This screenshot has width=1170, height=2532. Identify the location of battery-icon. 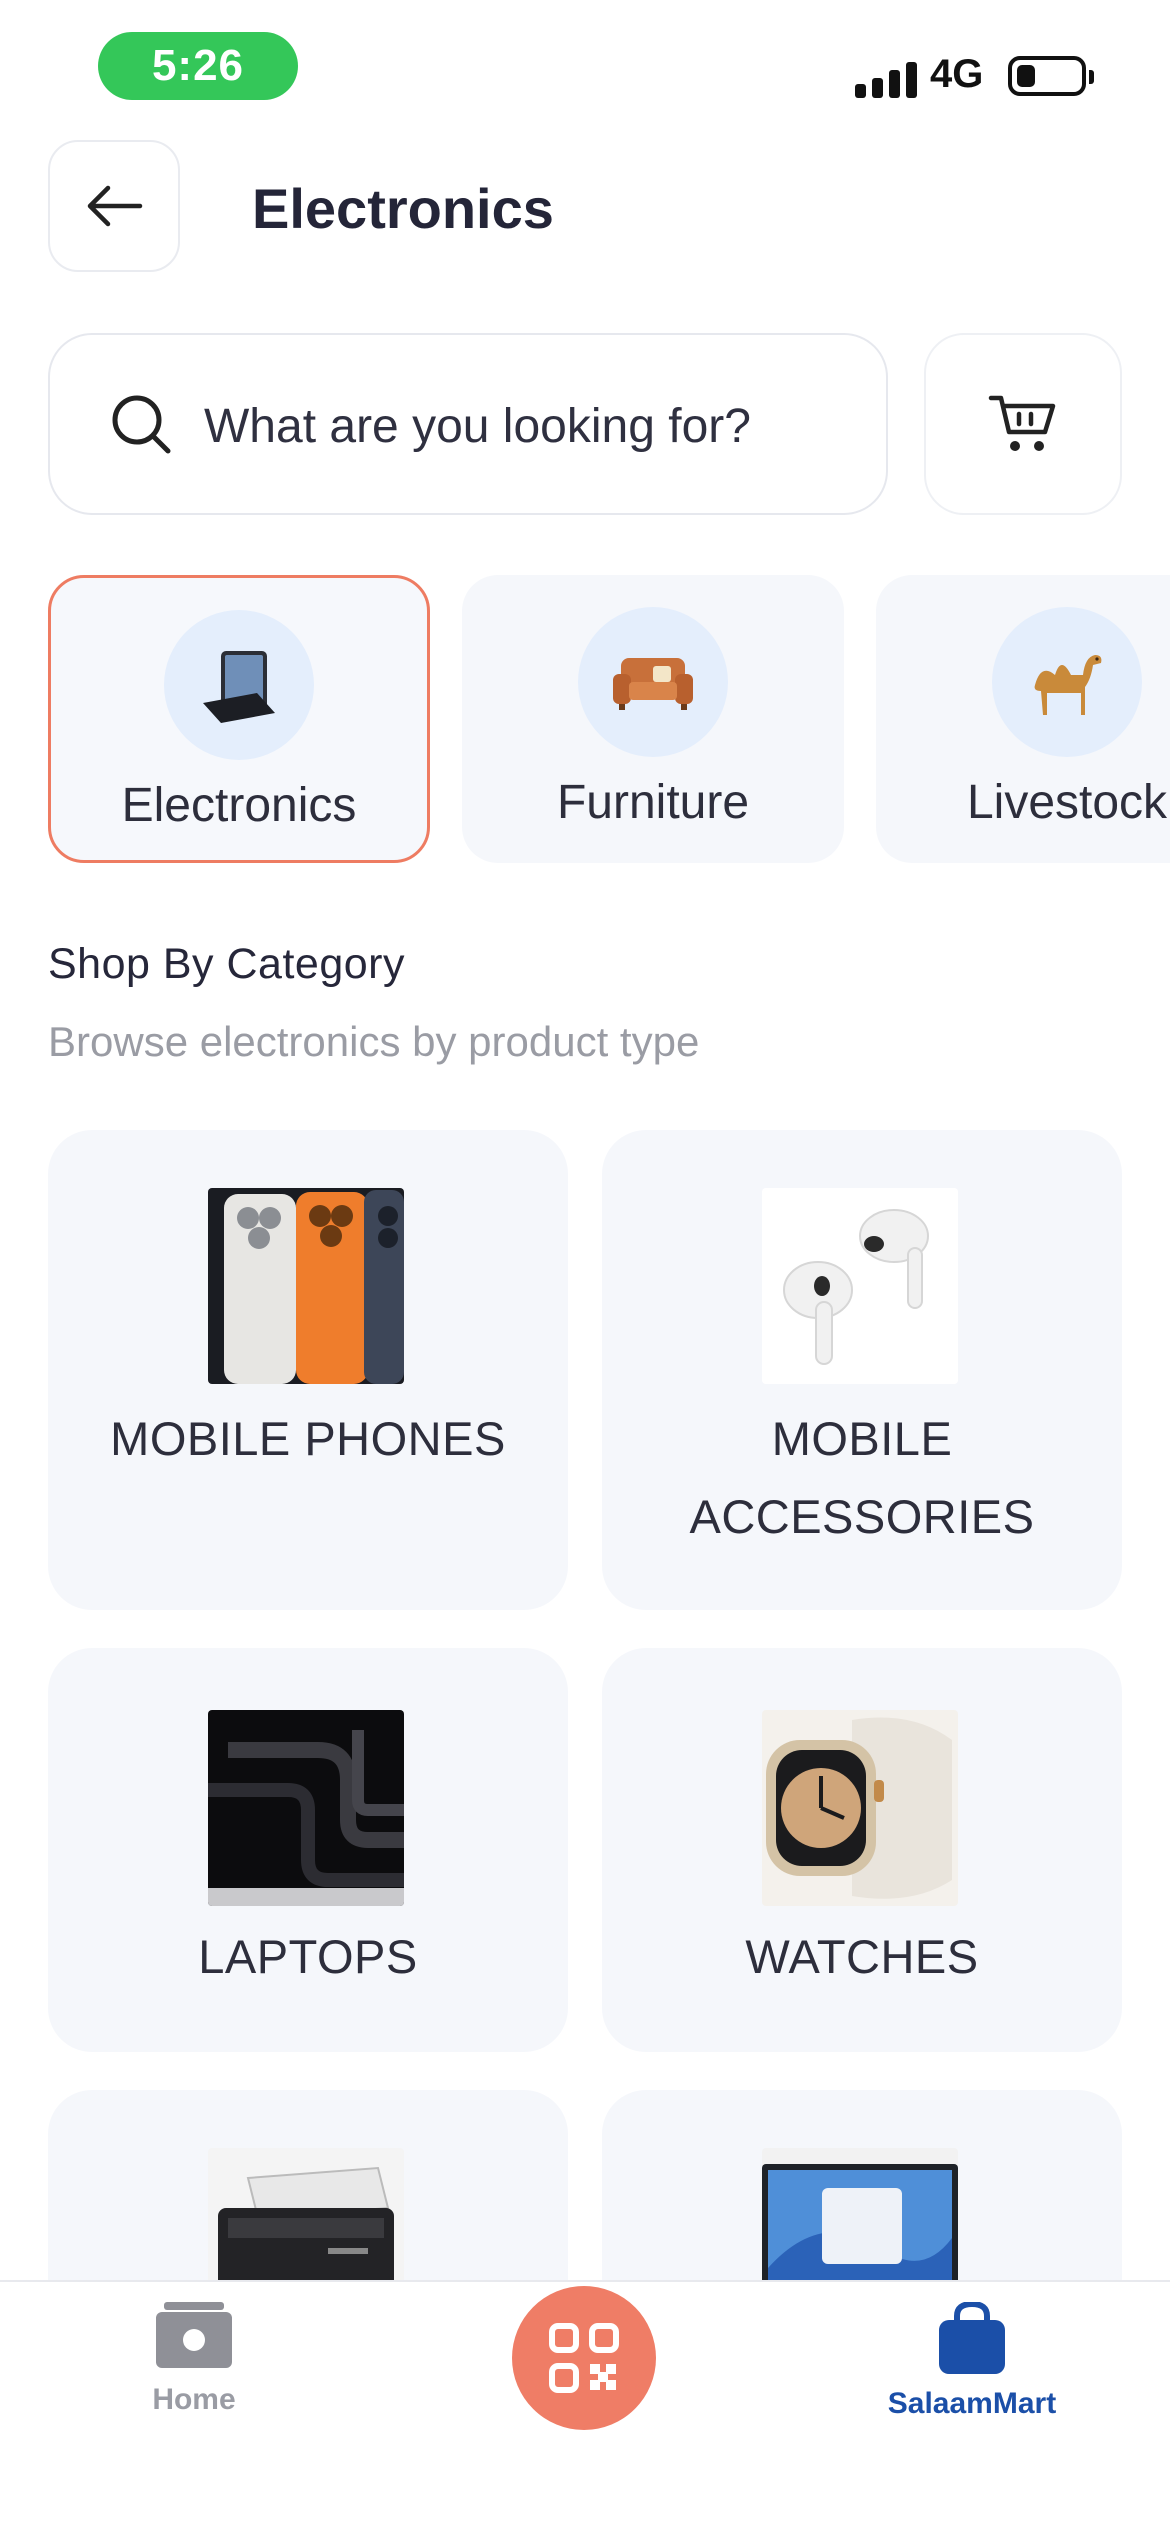
(1051, 76).